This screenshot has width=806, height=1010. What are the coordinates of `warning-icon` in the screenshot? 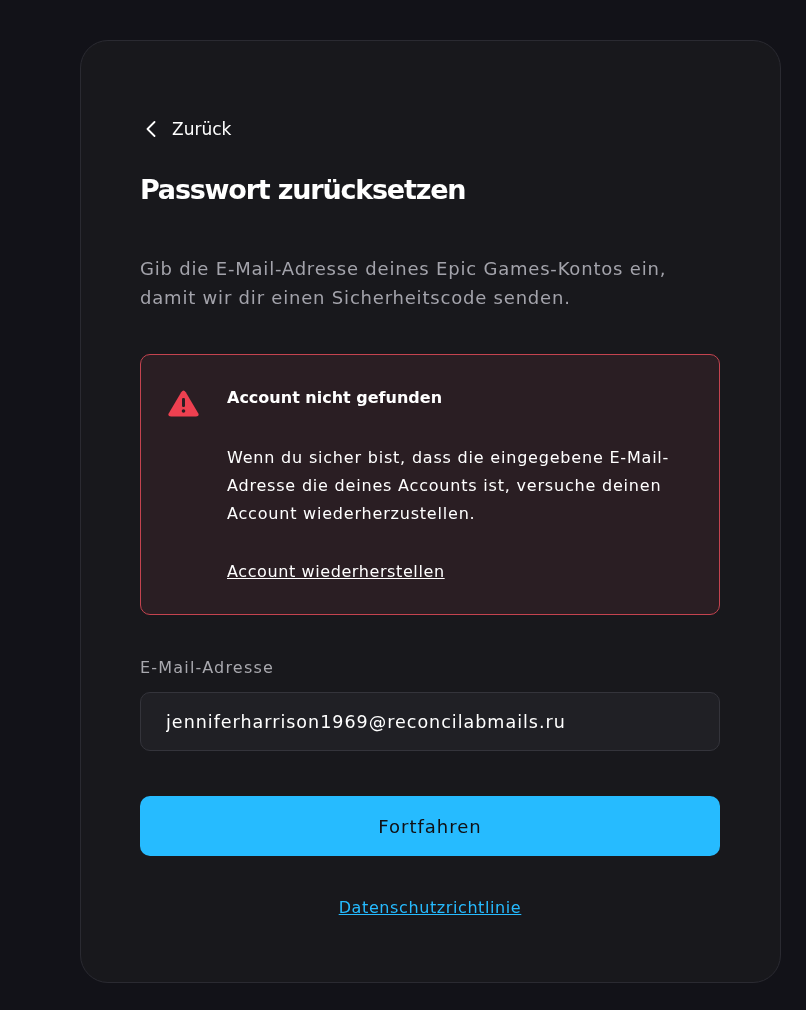 It's located at (183, 403).